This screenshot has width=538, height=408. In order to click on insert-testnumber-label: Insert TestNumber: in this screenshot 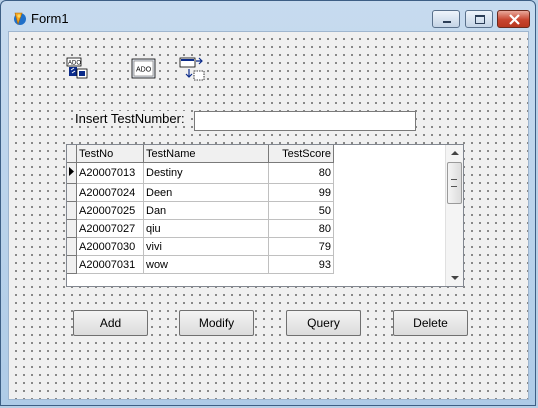, I will do `click(130, 118)`.